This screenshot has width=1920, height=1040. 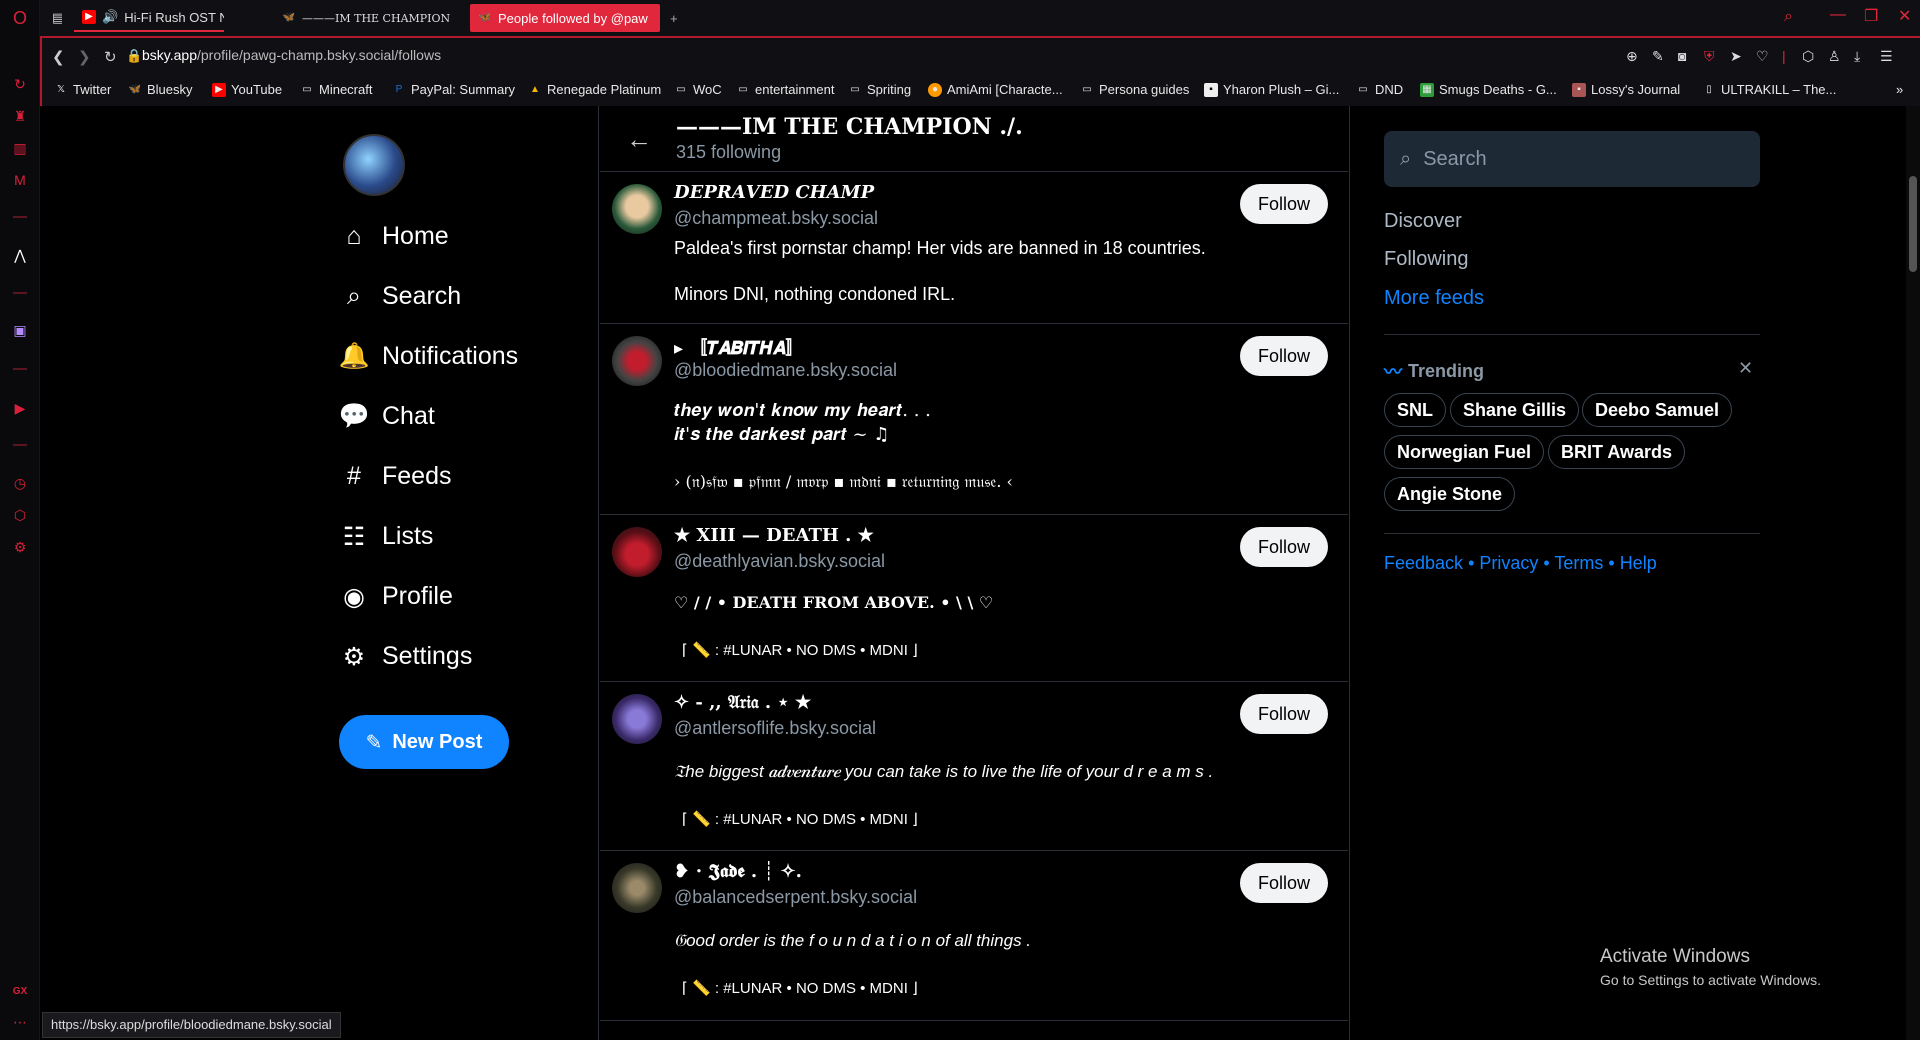 I want to click on display-name: ✧ - ,, 𝔄𝔯𝔦𝔞 . ⋆ ★, so click(x=742, y=702).